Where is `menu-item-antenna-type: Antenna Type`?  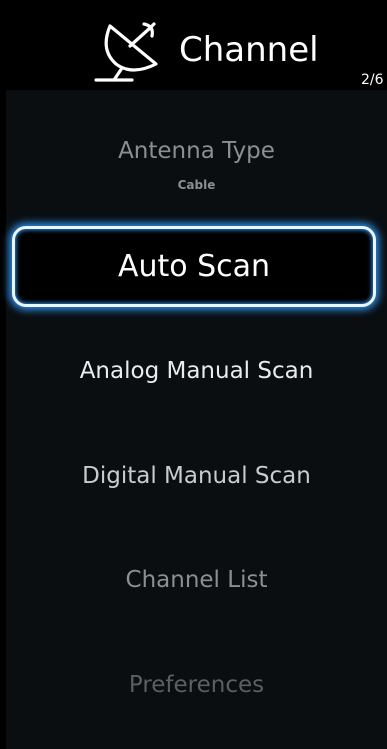 menu-item-antenna-type: Antenna Type is located at coordinates (196, 151).